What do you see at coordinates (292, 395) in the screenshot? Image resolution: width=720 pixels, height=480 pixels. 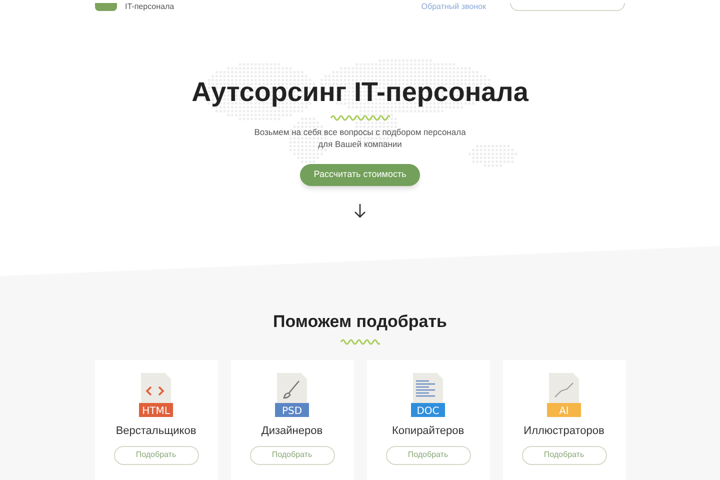 I see `file-icon: PSD` at bounding box center [292, 395].